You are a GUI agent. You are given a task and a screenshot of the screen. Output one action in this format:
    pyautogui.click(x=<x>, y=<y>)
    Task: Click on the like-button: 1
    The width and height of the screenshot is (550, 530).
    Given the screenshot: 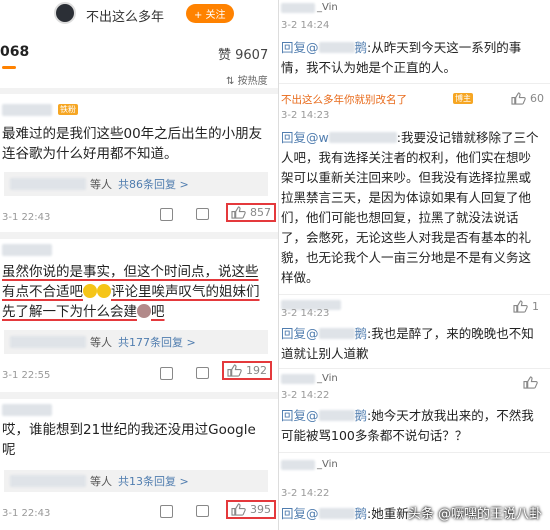 What is the action you would take?
    pyautogui.click(x=526, y=306)
    